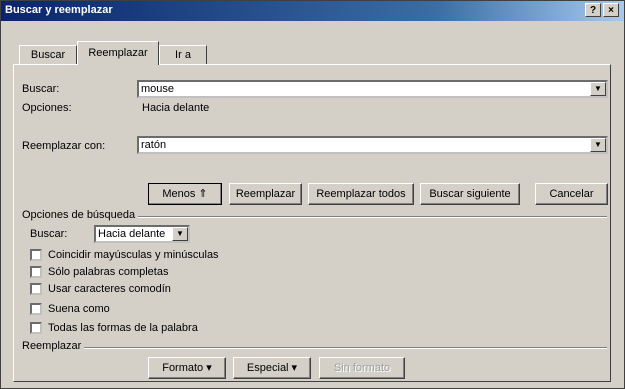 This screenshot has height=389, width=625. What do you see at coordinates (132, 234) in the screenshot?
I see `direction-value: Hacia delante` at bounding box center [132, 234].